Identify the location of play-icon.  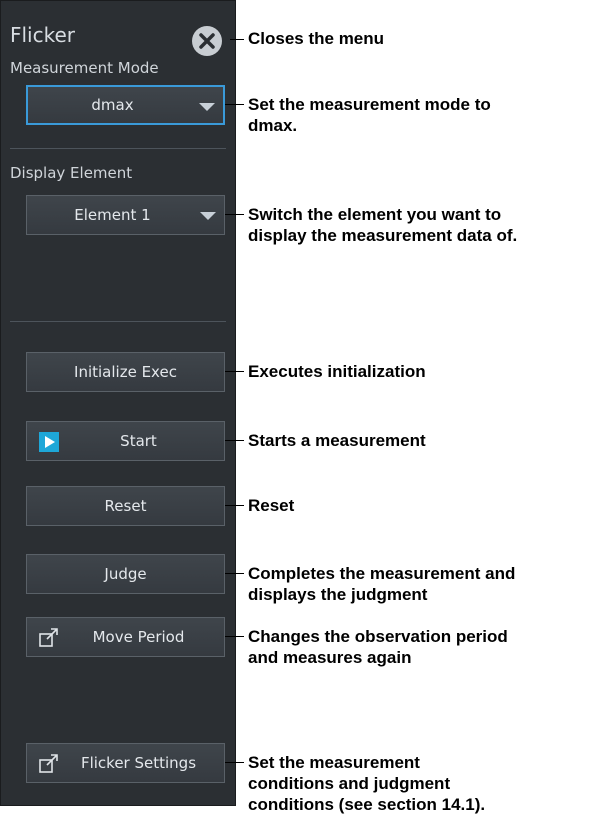
(49, 442).